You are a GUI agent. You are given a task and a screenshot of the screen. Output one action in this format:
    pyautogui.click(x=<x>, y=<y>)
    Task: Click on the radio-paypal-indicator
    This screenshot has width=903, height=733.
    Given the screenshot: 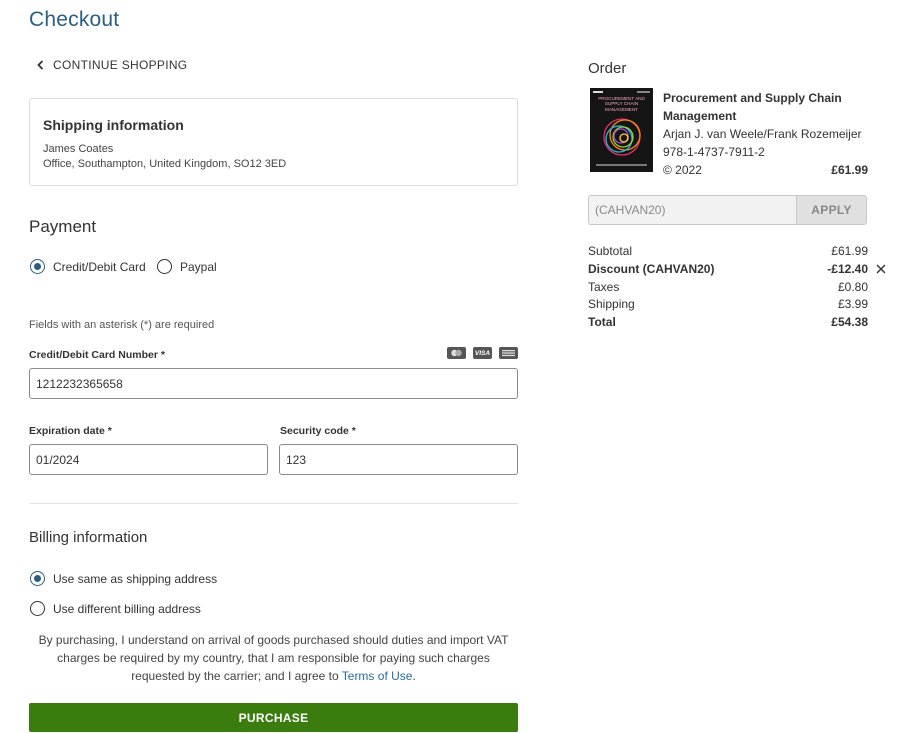 What is the action you would take?
    pyautogui.click(x=164, y=266)
    